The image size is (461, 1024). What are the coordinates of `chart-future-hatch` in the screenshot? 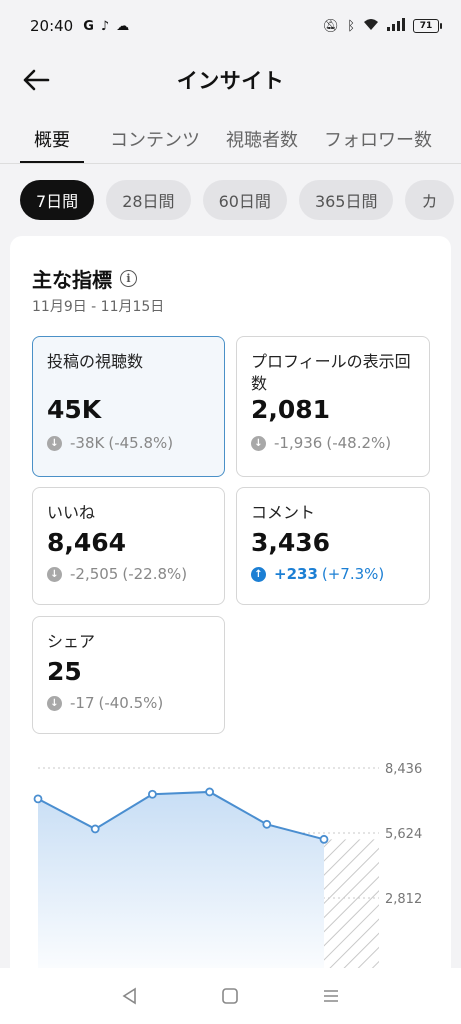 It's located at (351, 912).